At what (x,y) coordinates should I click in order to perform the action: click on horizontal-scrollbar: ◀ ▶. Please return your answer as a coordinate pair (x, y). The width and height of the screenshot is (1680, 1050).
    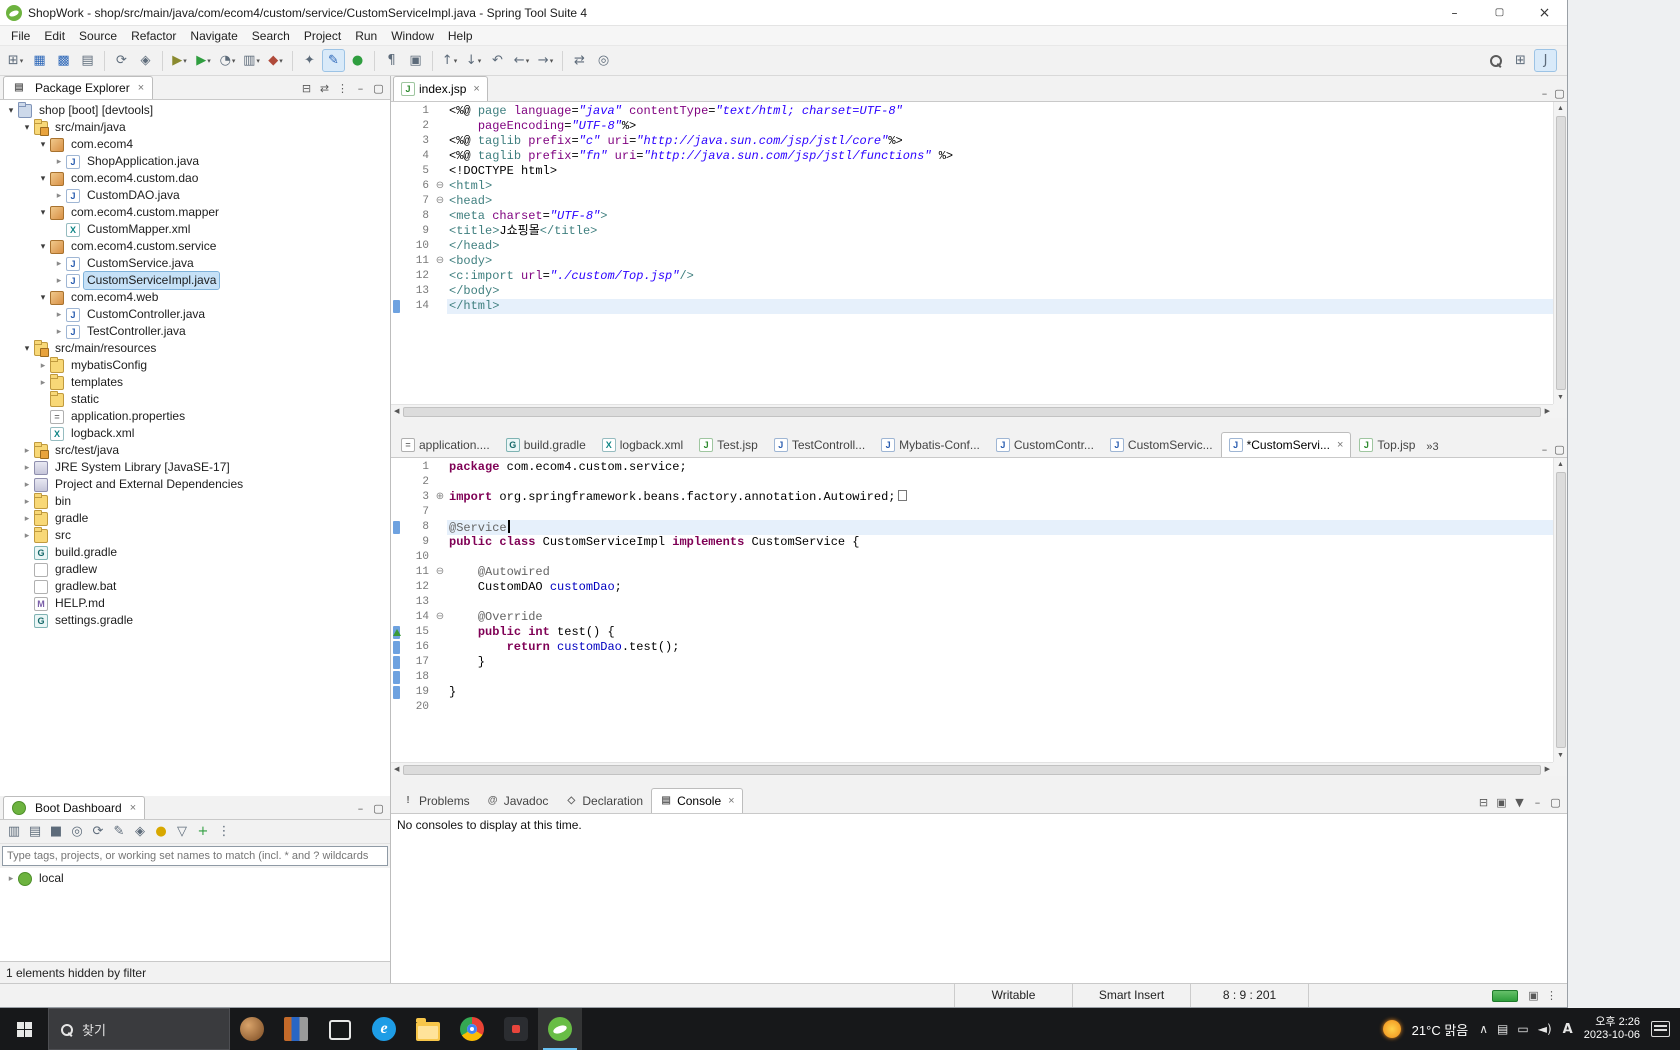
    Looking at the image, I should click on (972, 411).